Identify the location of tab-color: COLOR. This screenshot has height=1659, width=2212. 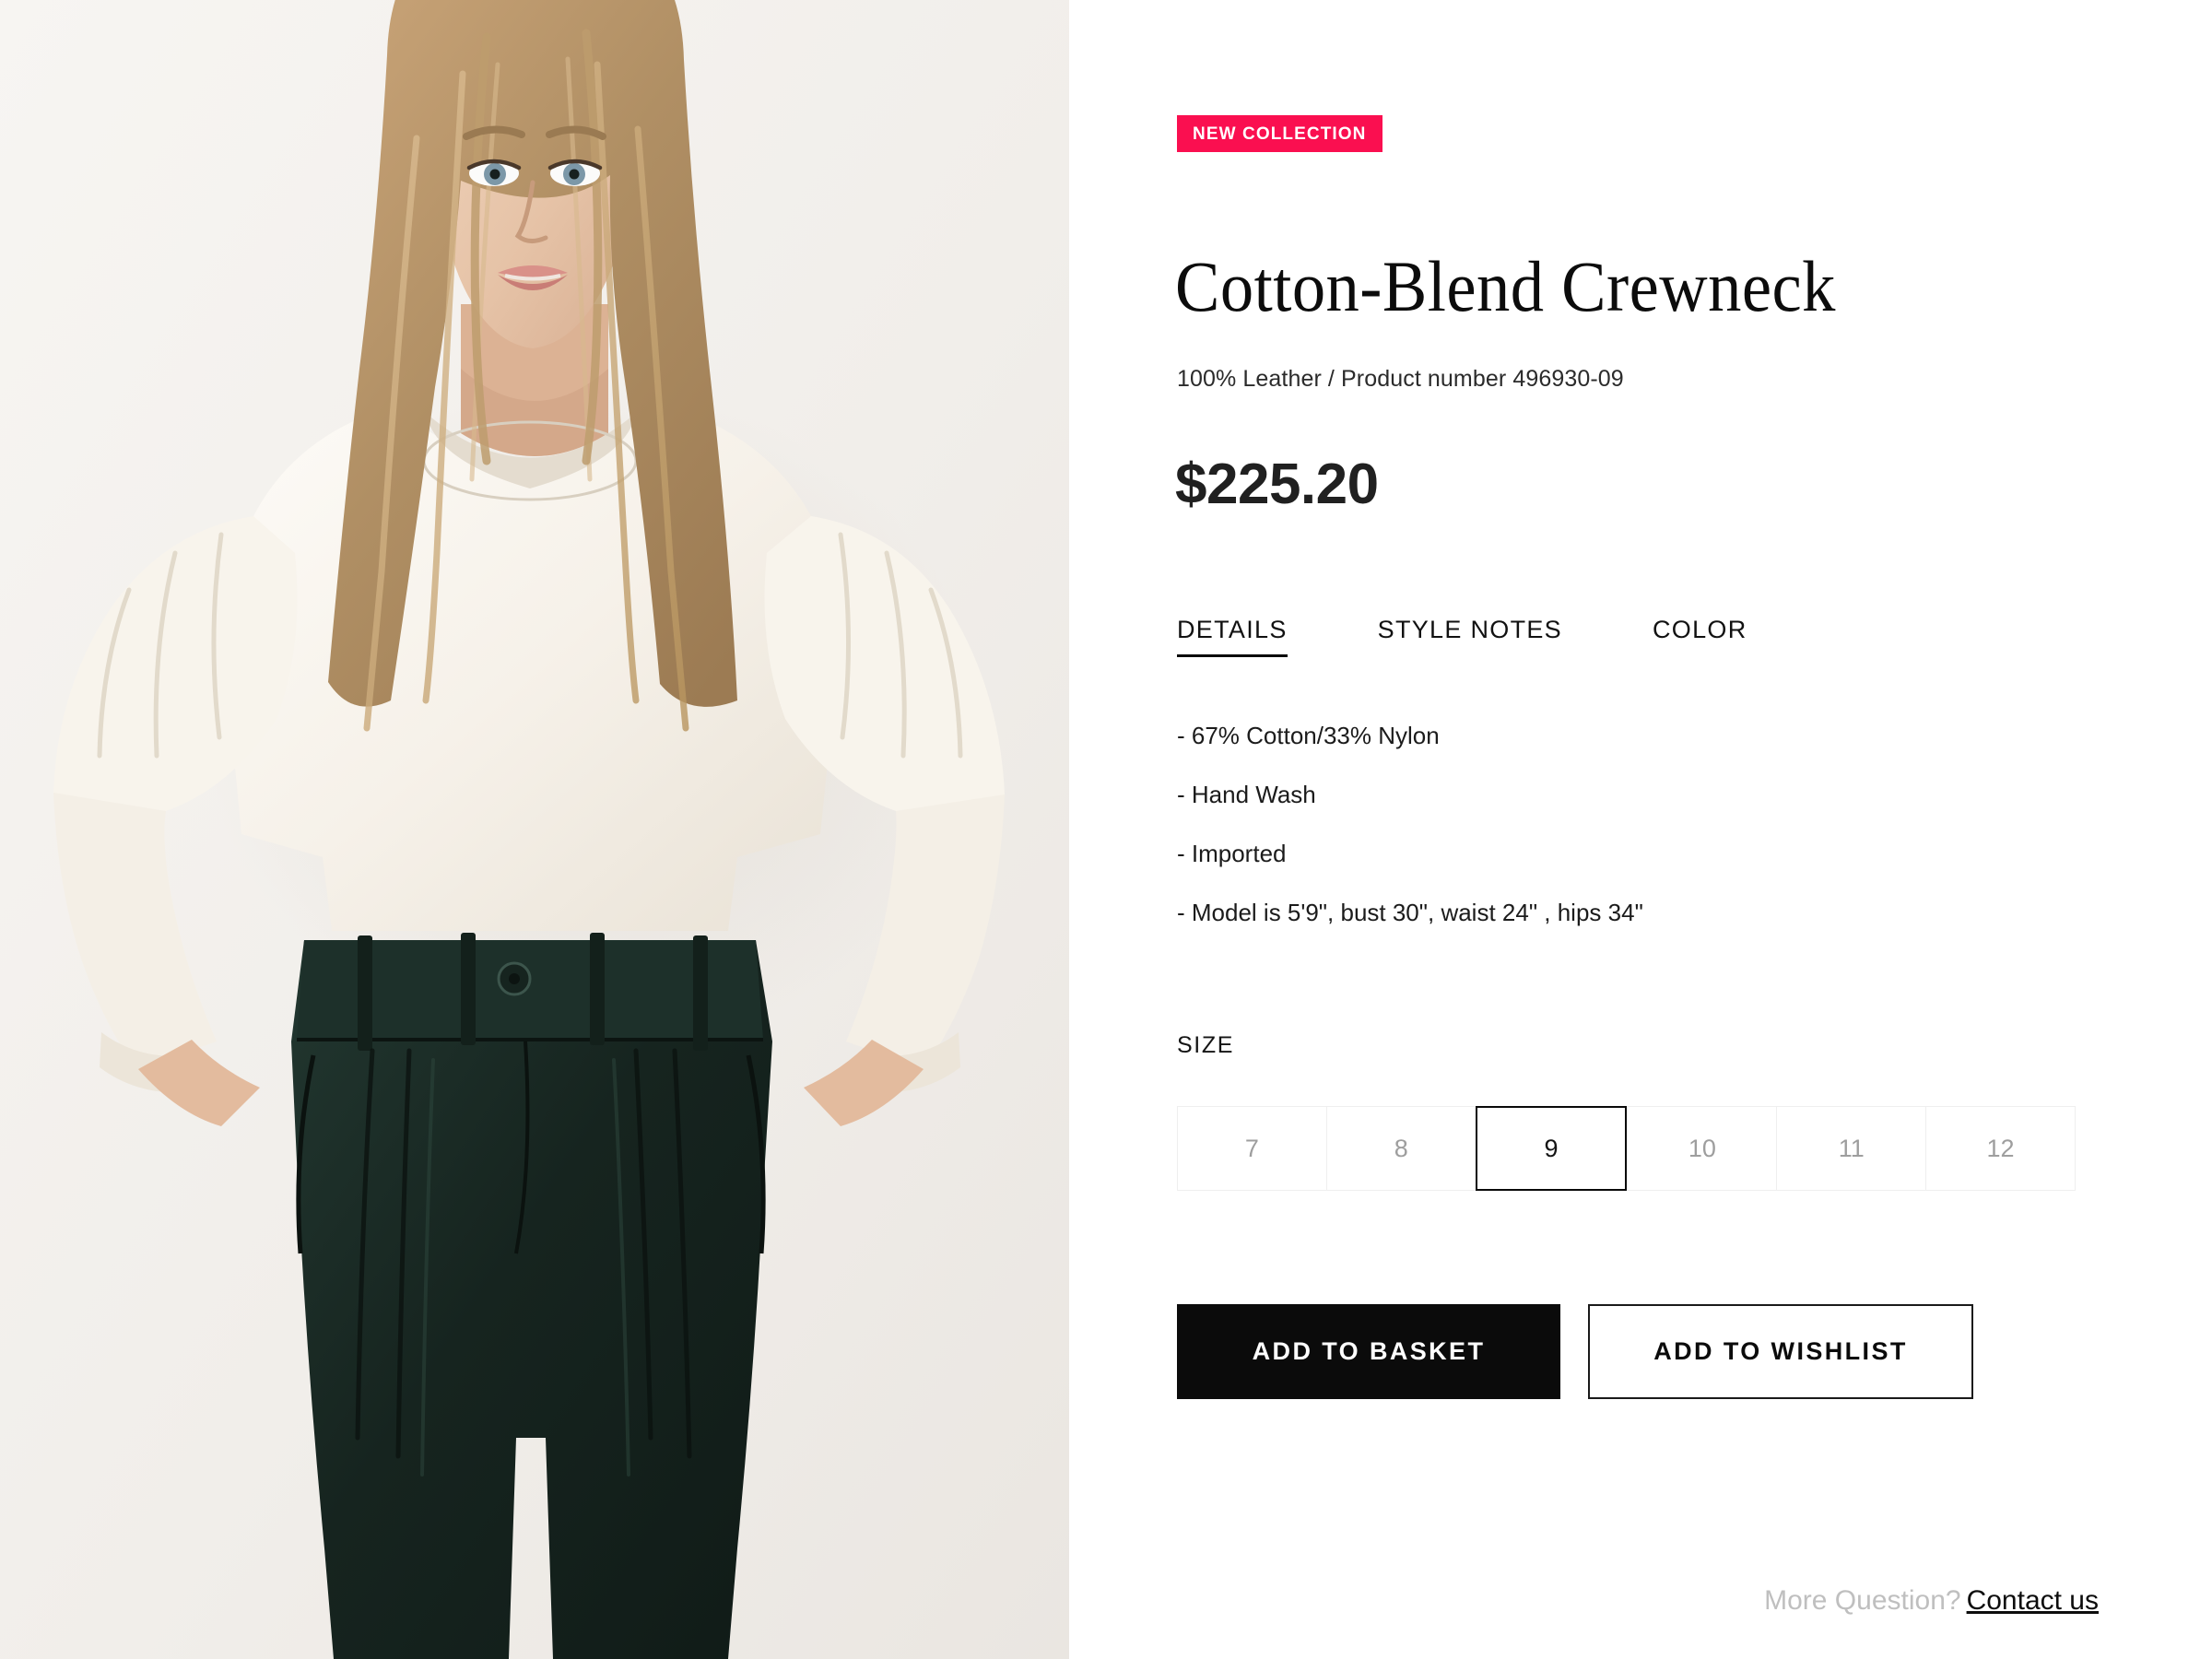
(1700, 636).